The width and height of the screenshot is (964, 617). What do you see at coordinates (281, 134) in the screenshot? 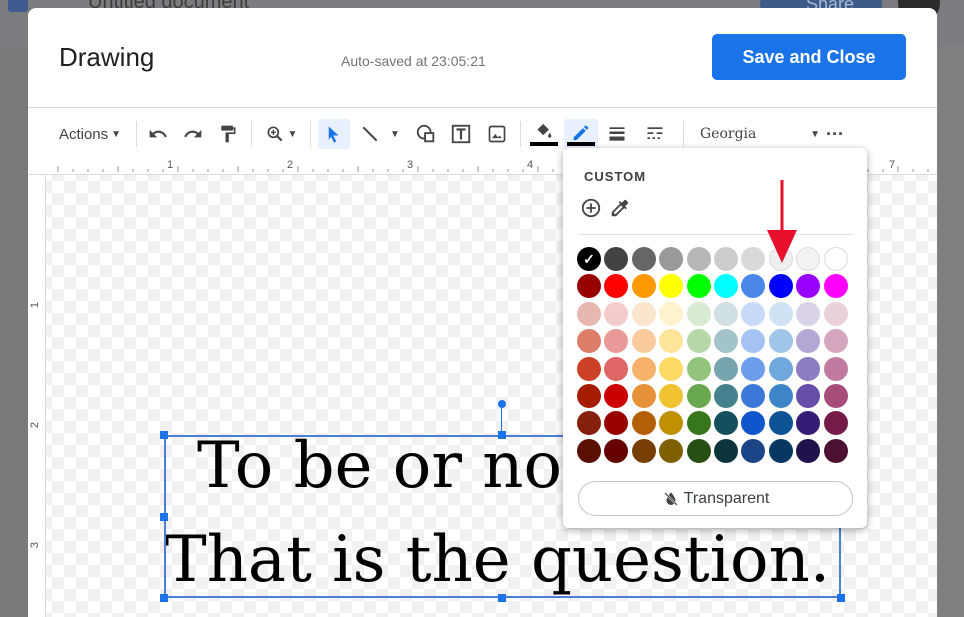
I see `zoom-menu: ▼` at bounding box center [281, 134].